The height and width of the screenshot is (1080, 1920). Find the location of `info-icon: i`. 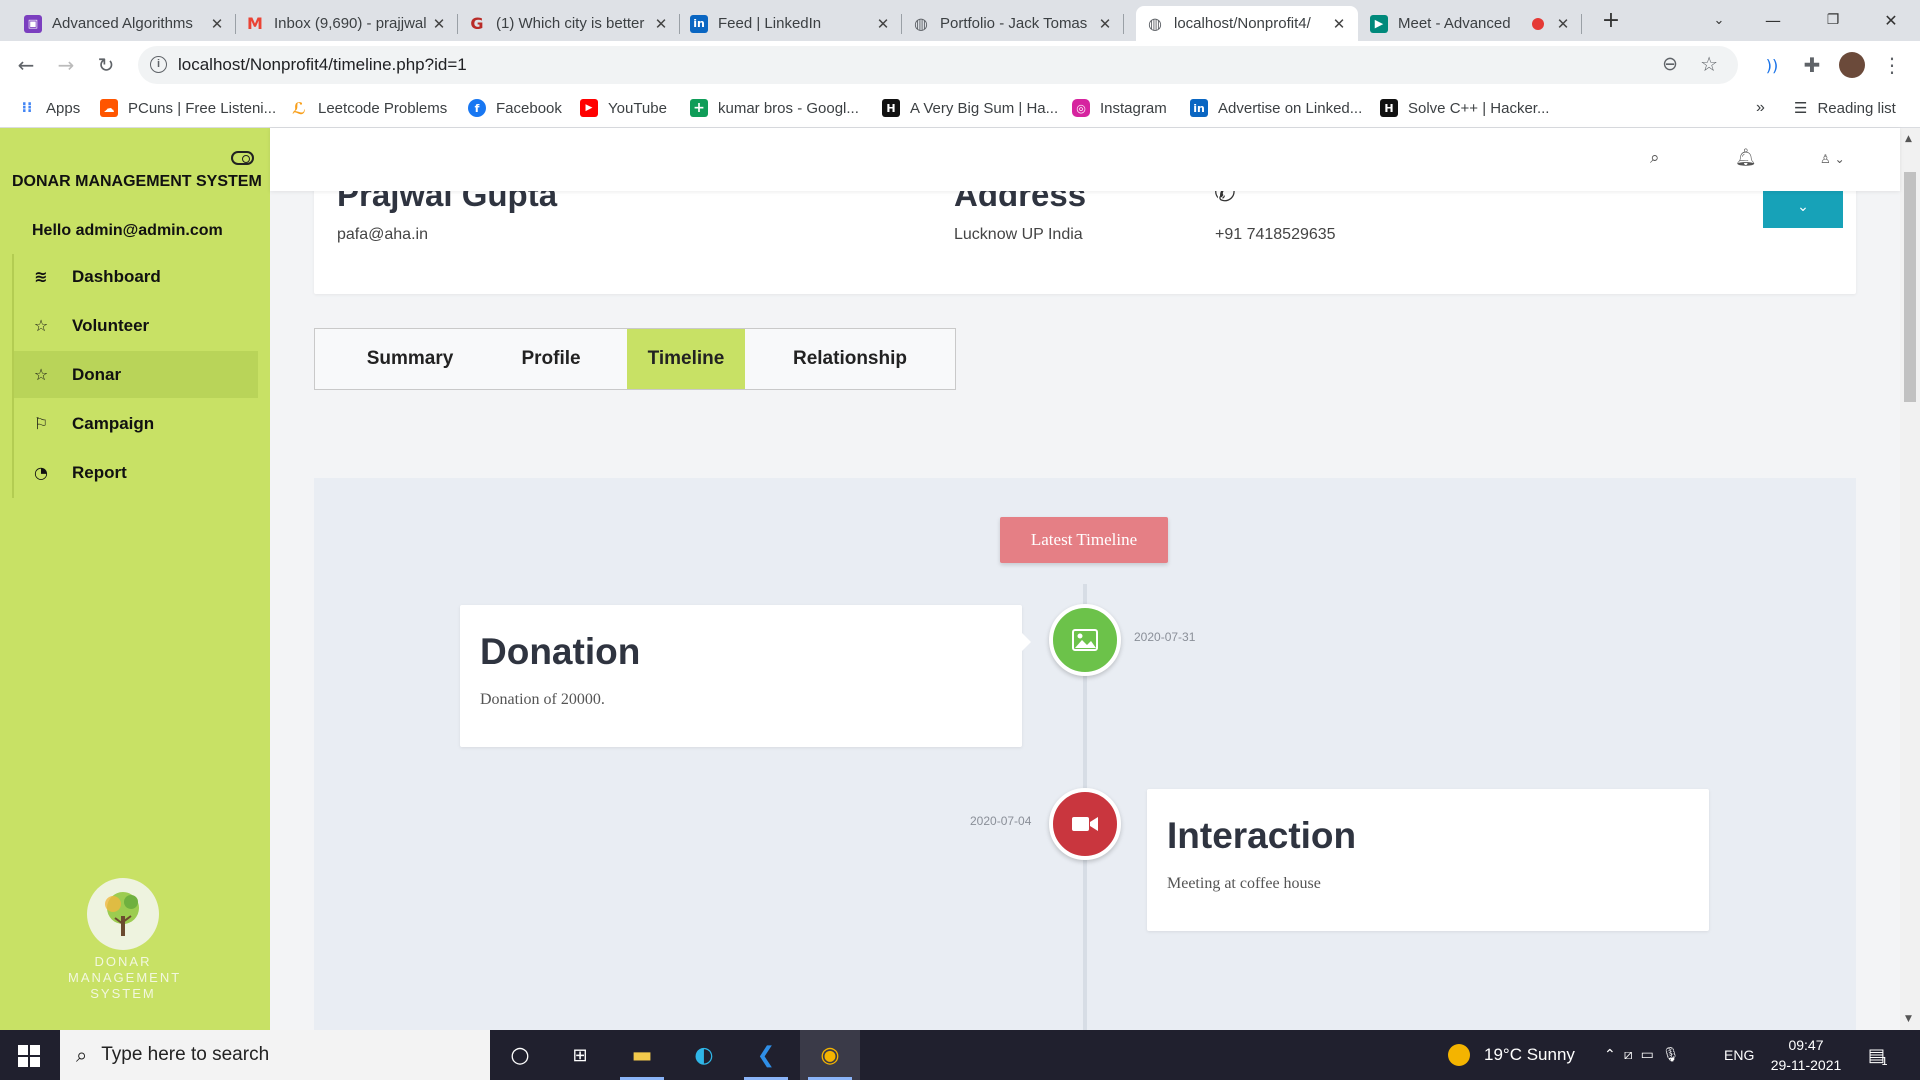

info-icon: i is located at coordinates (158, 64).